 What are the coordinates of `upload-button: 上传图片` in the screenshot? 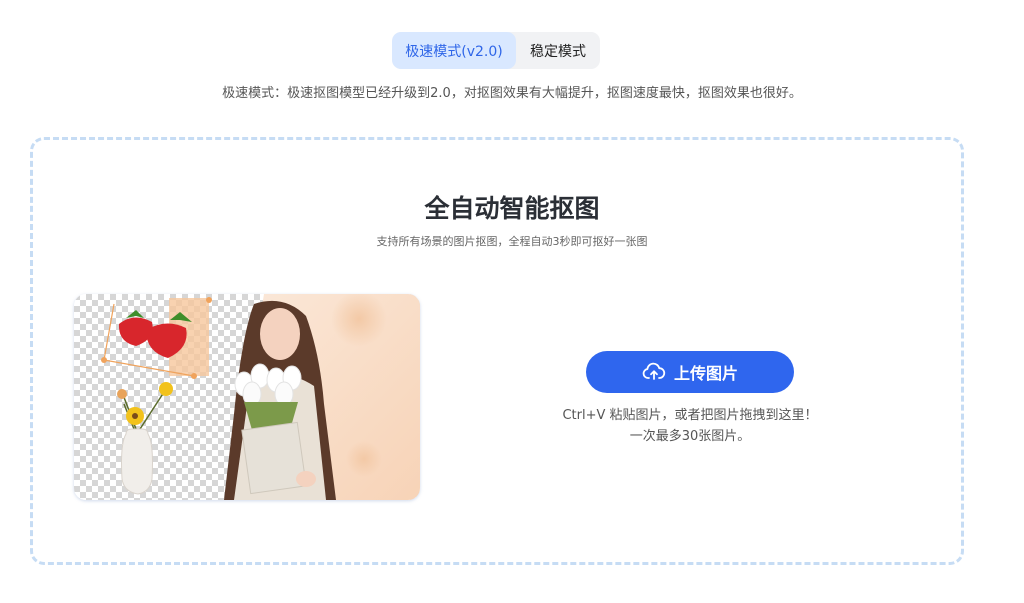 It's located at (690, 372).